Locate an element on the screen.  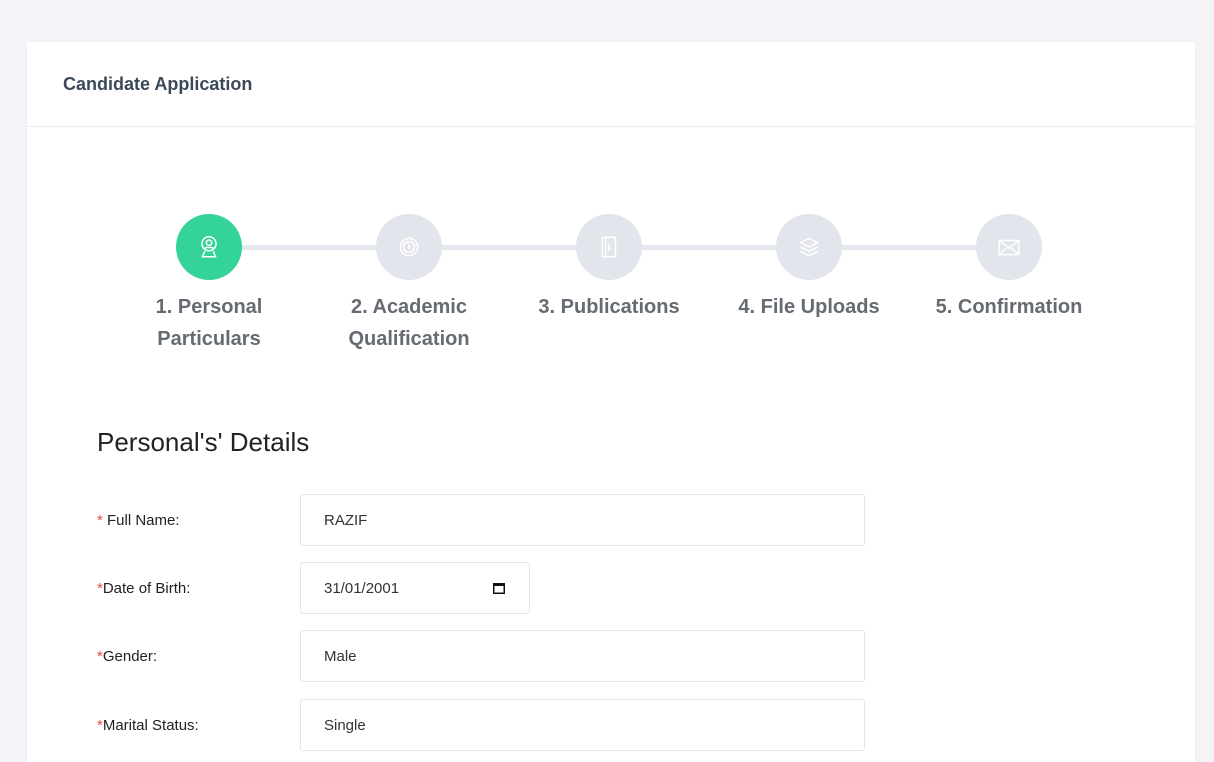
card-header: Candidate Application is located at coordinates (611, 84).